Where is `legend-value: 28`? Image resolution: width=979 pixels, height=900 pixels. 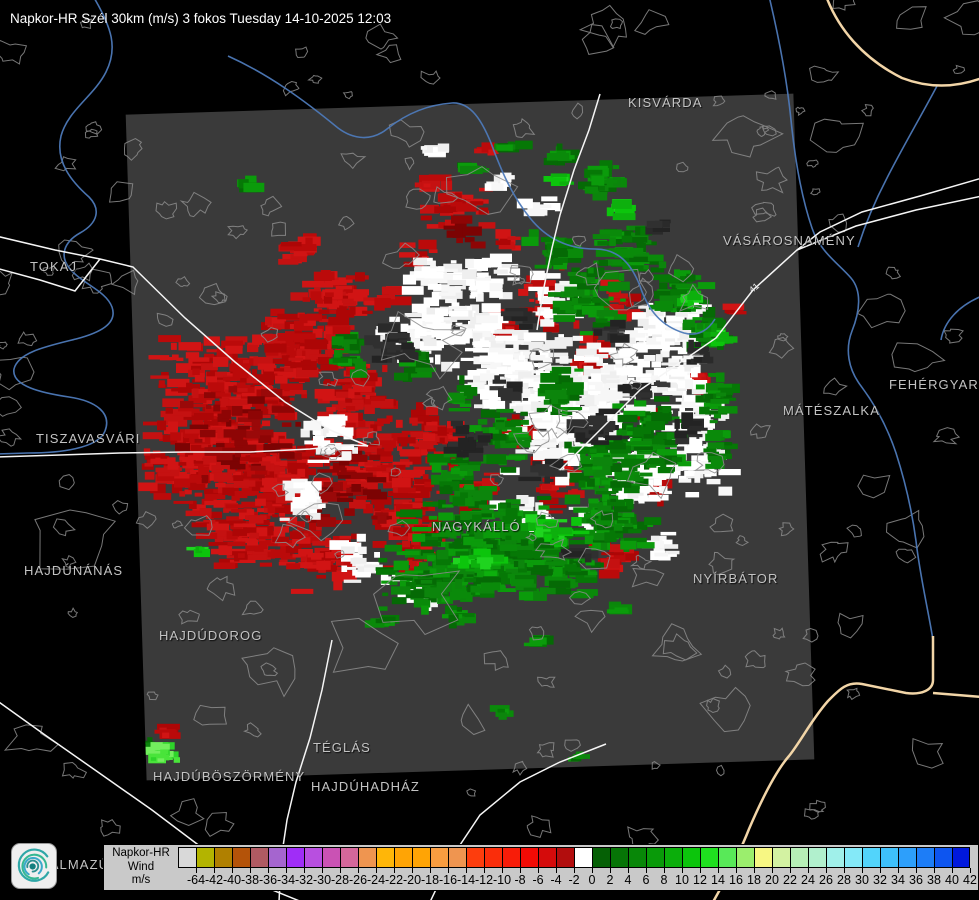
legend-value: 28 is located at coordinates (844, 880).